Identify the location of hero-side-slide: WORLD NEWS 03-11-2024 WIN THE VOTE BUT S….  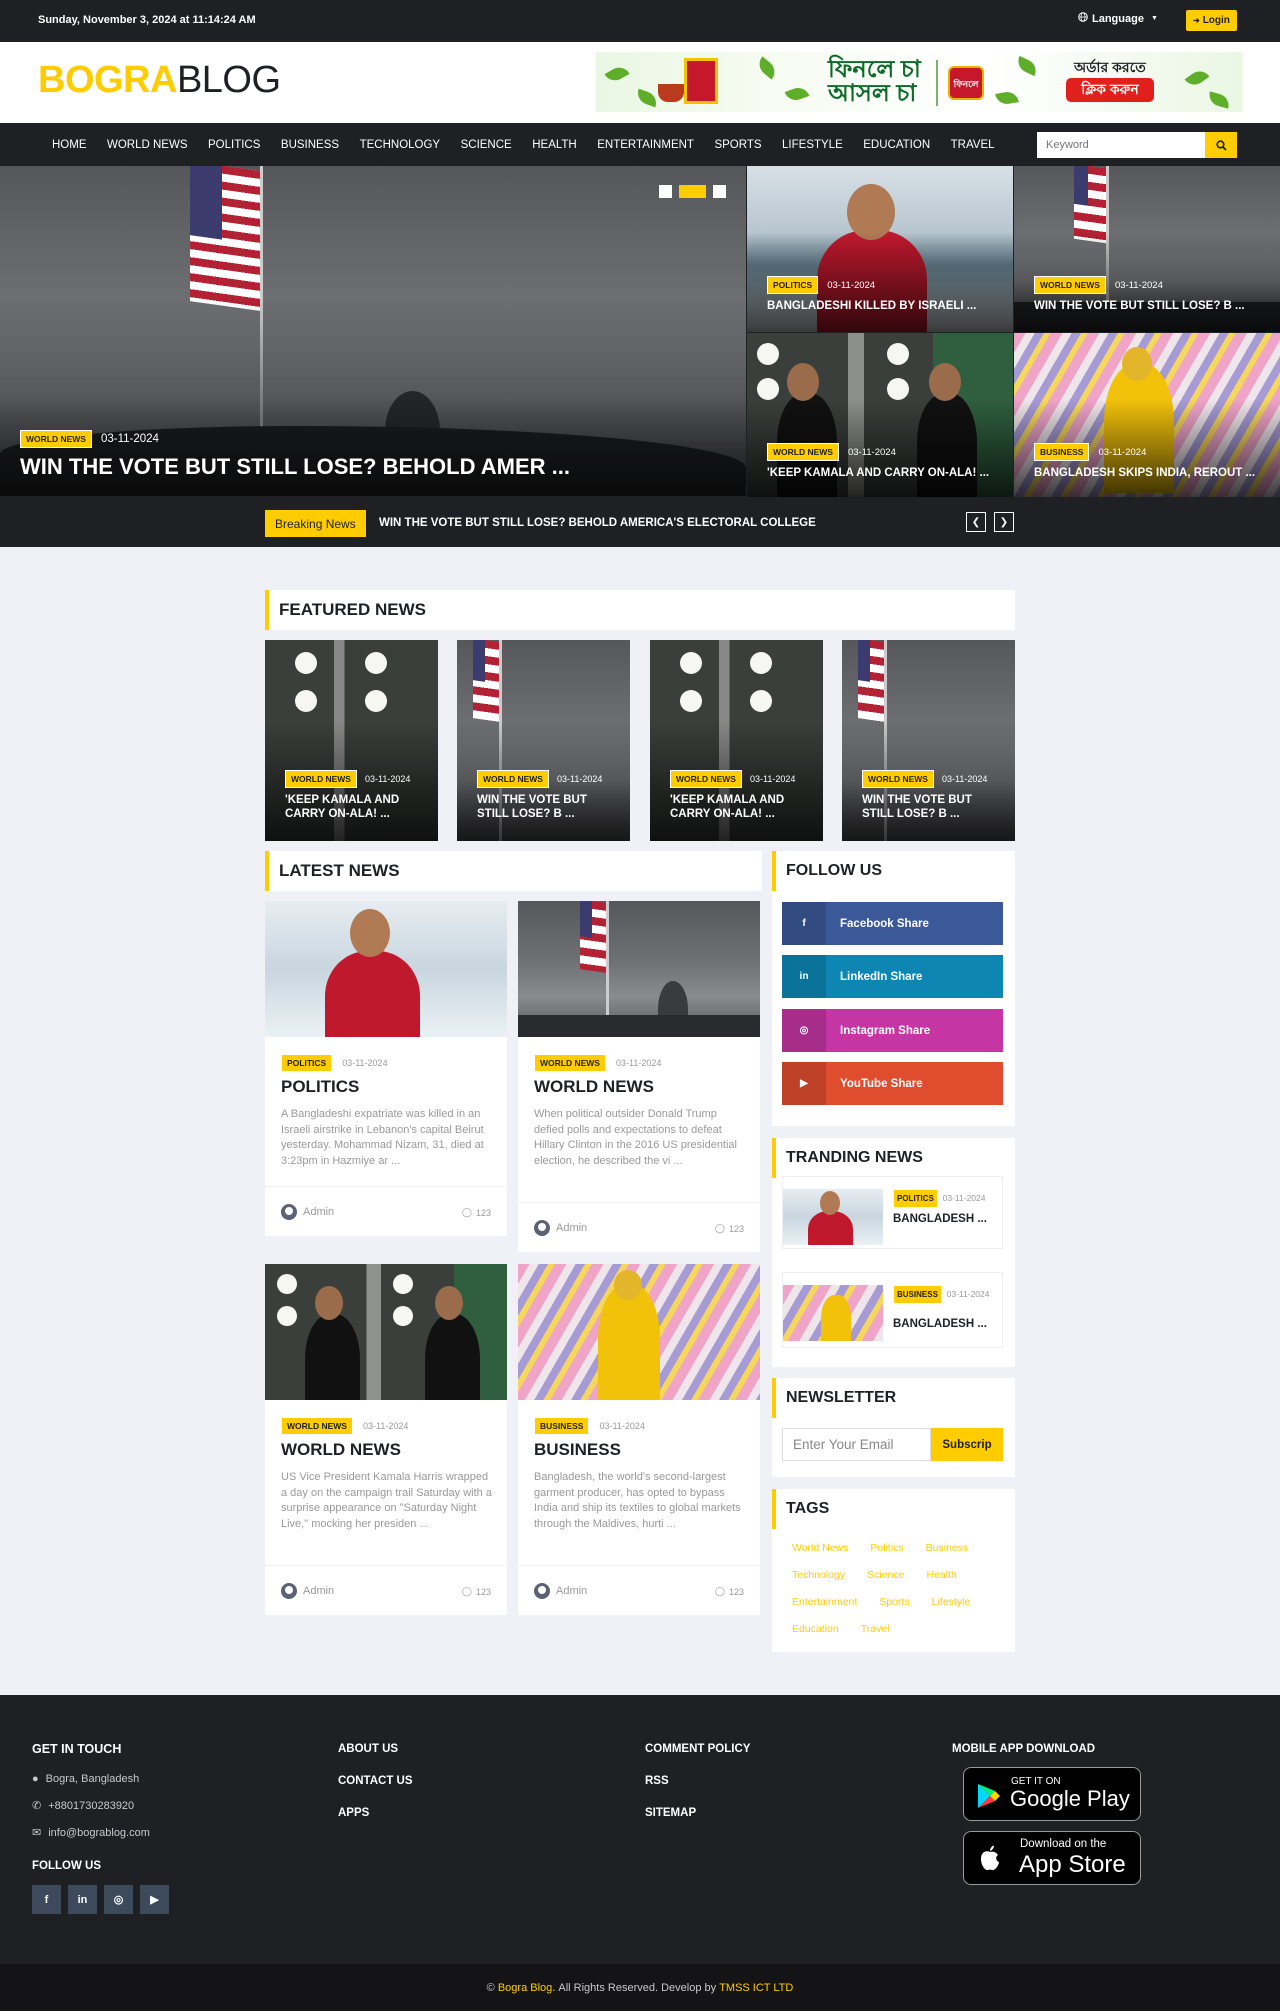
(1147, 249).